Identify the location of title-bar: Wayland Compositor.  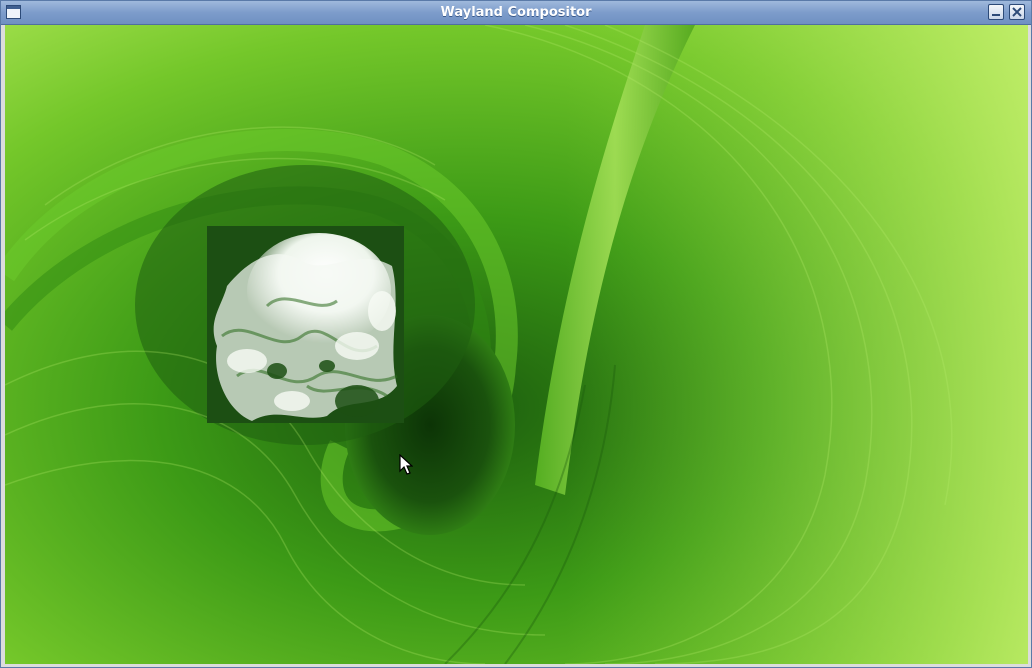
(516, 13).